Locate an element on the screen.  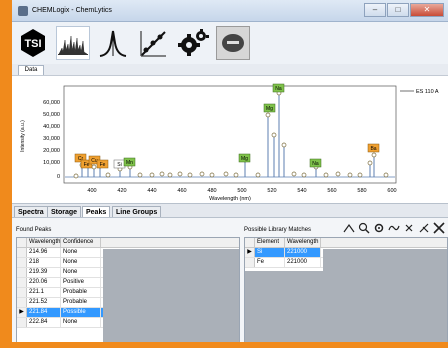
clear-all-button is located at coordinates (439, 228).